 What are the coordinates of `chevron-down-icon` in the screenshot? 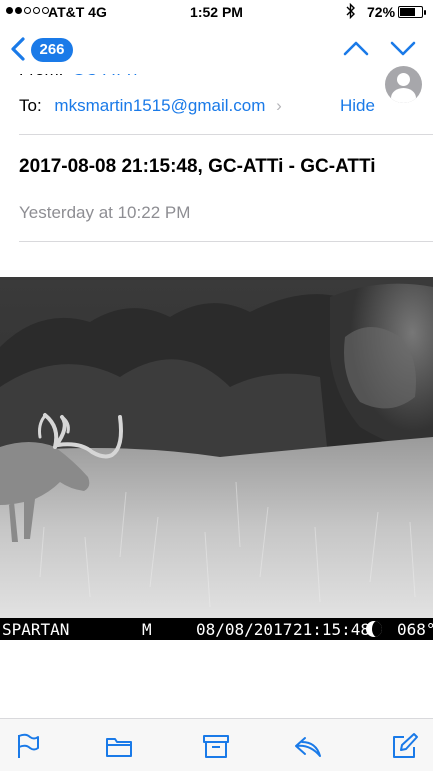 It's located at (403, 48).